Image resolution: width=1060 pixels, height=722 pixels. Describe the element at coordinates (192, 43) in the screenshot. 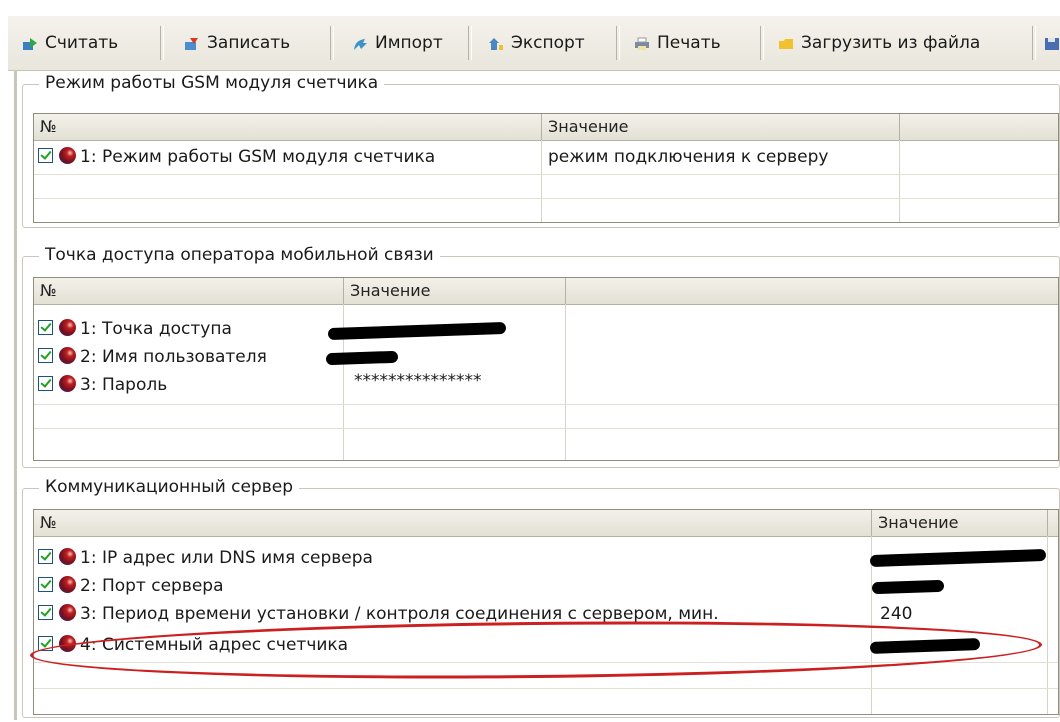

I see `write-icon` at that location.